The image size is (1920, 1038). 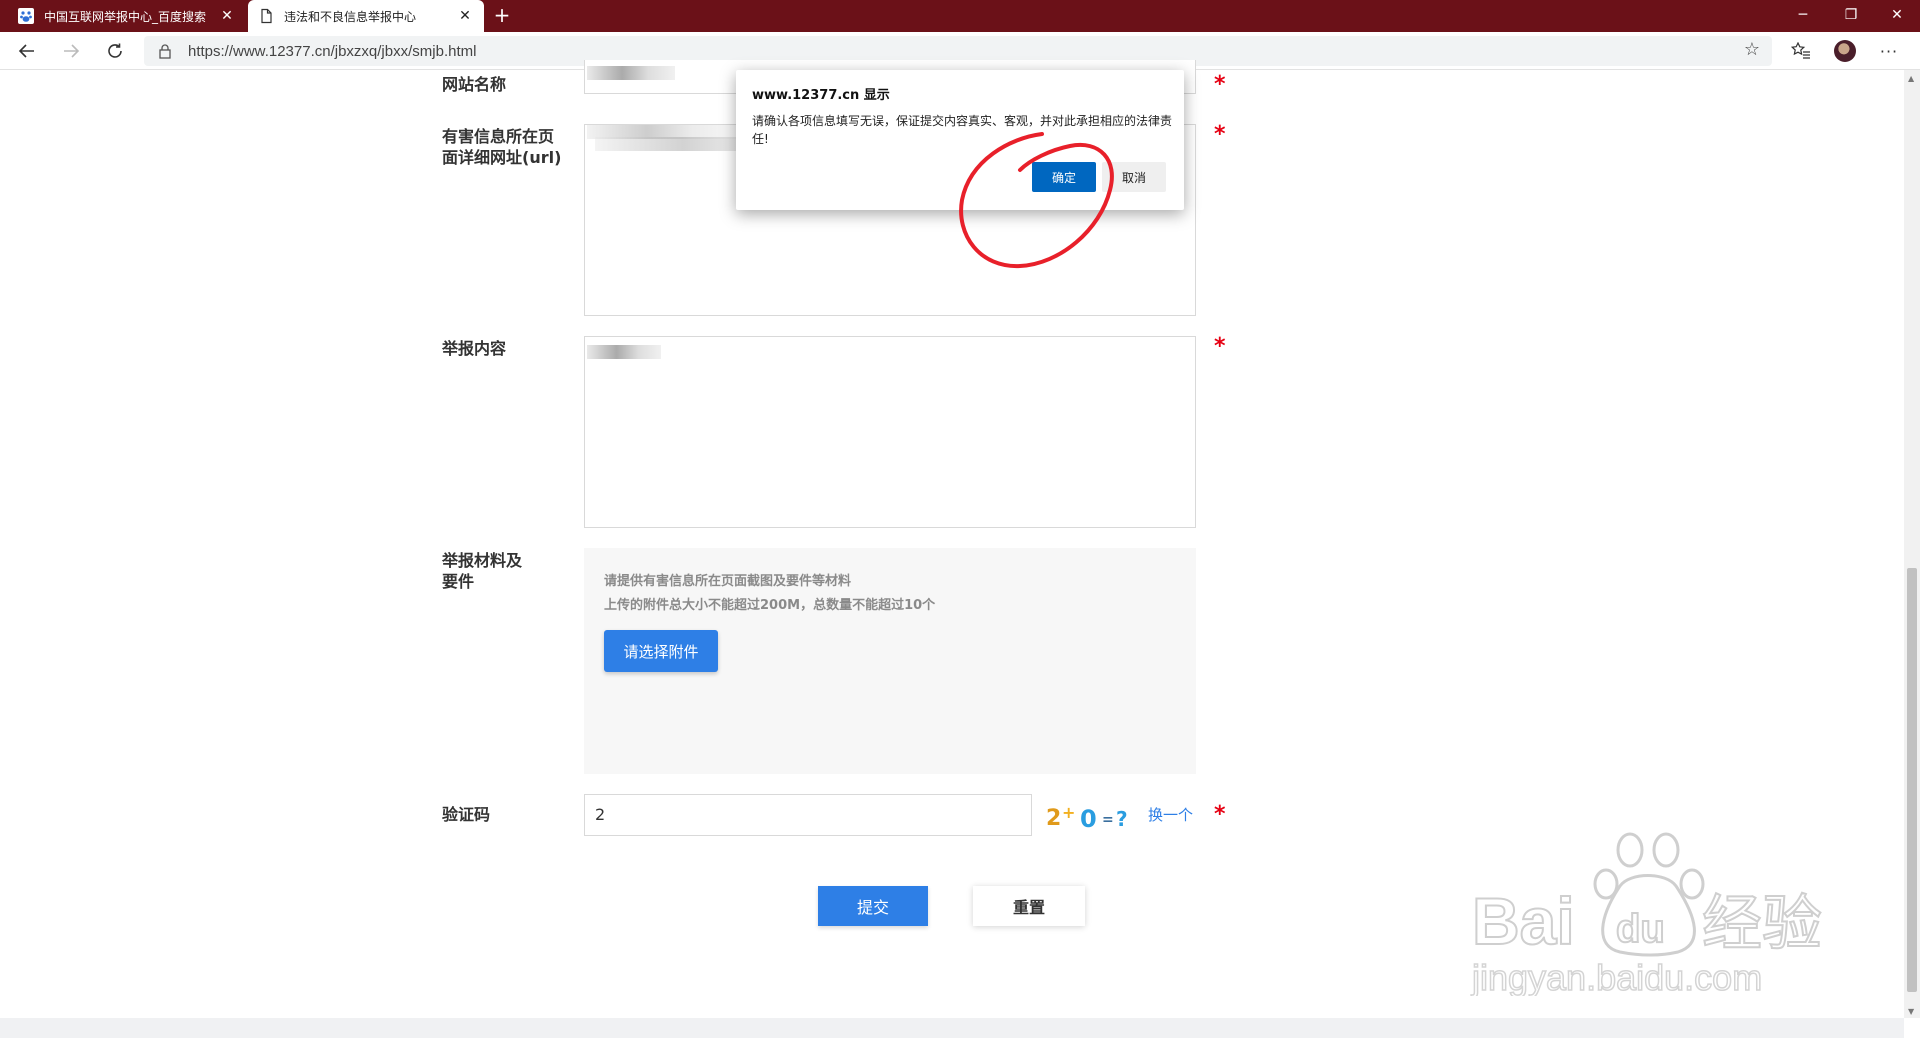 I want to click on dialog-message: 请确认各项信息填写无误，保证提交内容真实、客观，并对此承担相应的法律责任!, so click(x=962, y=130).